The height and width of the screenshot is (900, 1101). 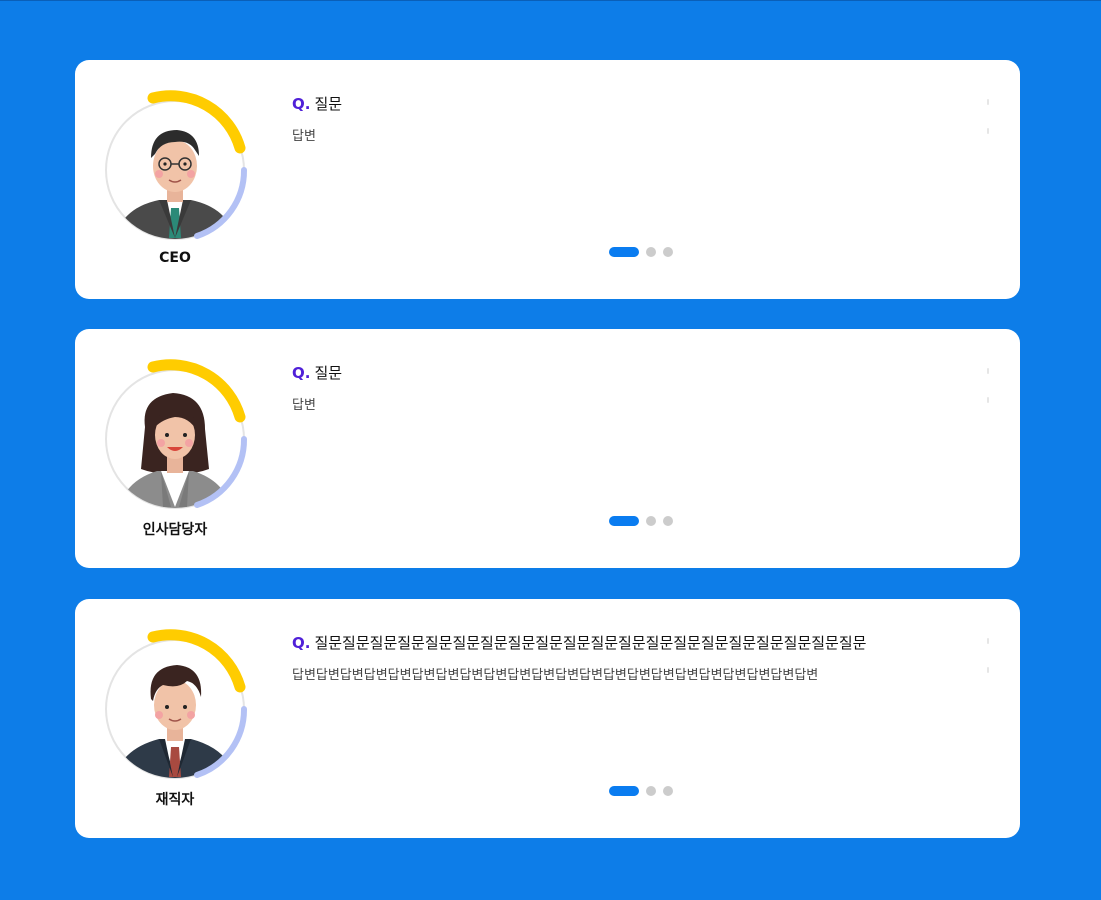 What do you see at coordinates (550, 0) in the screenshot?
I see `top-divider` at bounding box center [550, 0].